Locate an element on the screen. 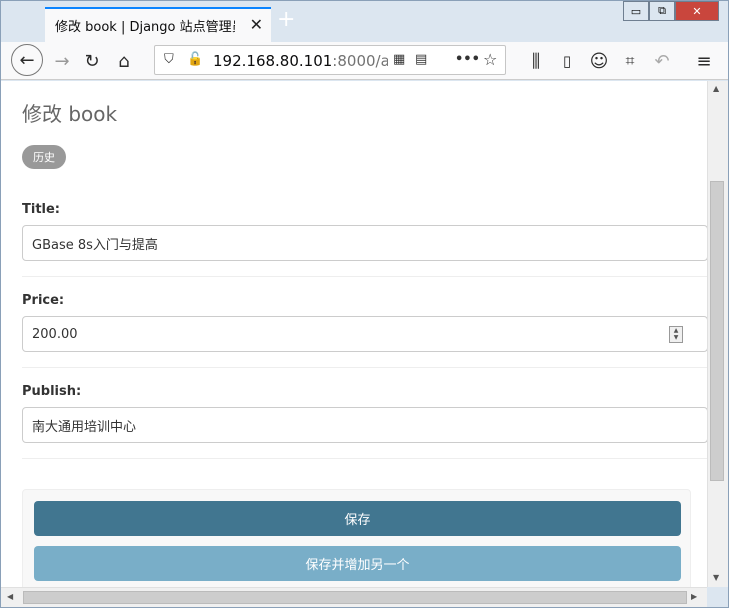 The width and height of the screenshot is (729, 608). forward-arrow-icon: → is located at coordinates (62, 61).